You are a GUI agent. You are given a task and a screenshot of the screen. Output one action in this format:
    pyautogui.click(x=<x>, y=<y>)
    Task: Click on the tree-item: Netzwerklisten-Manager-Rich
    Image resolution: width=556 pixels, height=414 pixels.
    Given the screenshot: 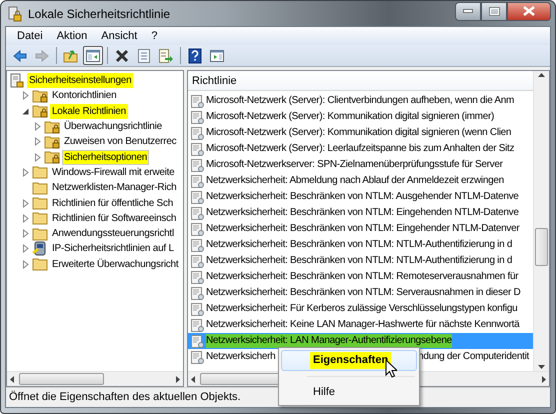 What is the action you would take?
    pyautogui.click(x=114, y=188)
    